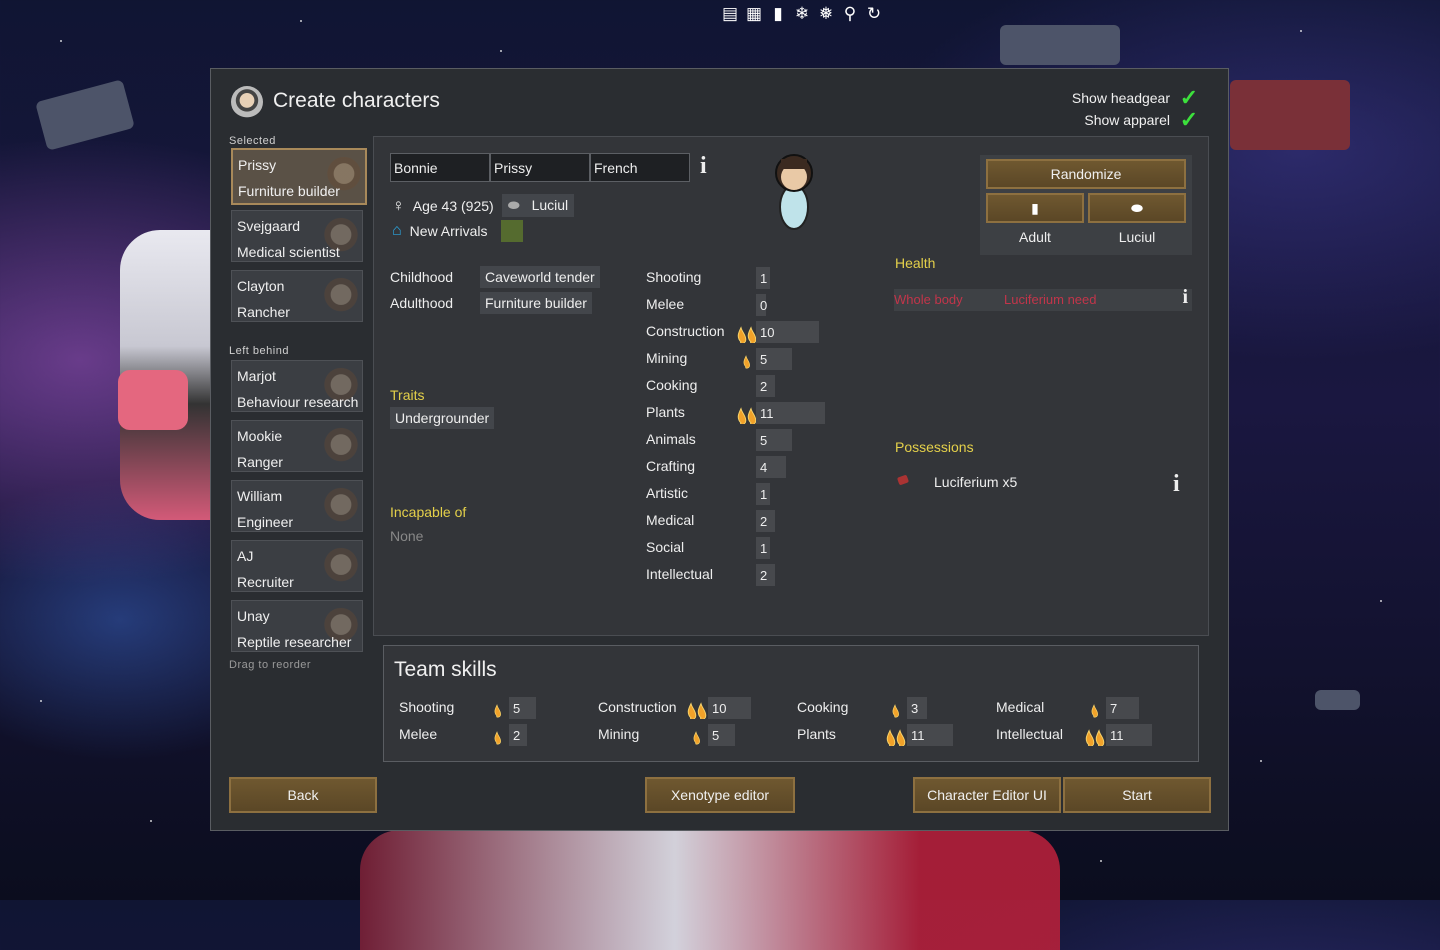 Image resolution: width=1440 pixels, height=950 pixels. What do you see at coordinates (670, 520) in the screenshot?
I see `skill-name: Medical` at bounding box center [670, 520].